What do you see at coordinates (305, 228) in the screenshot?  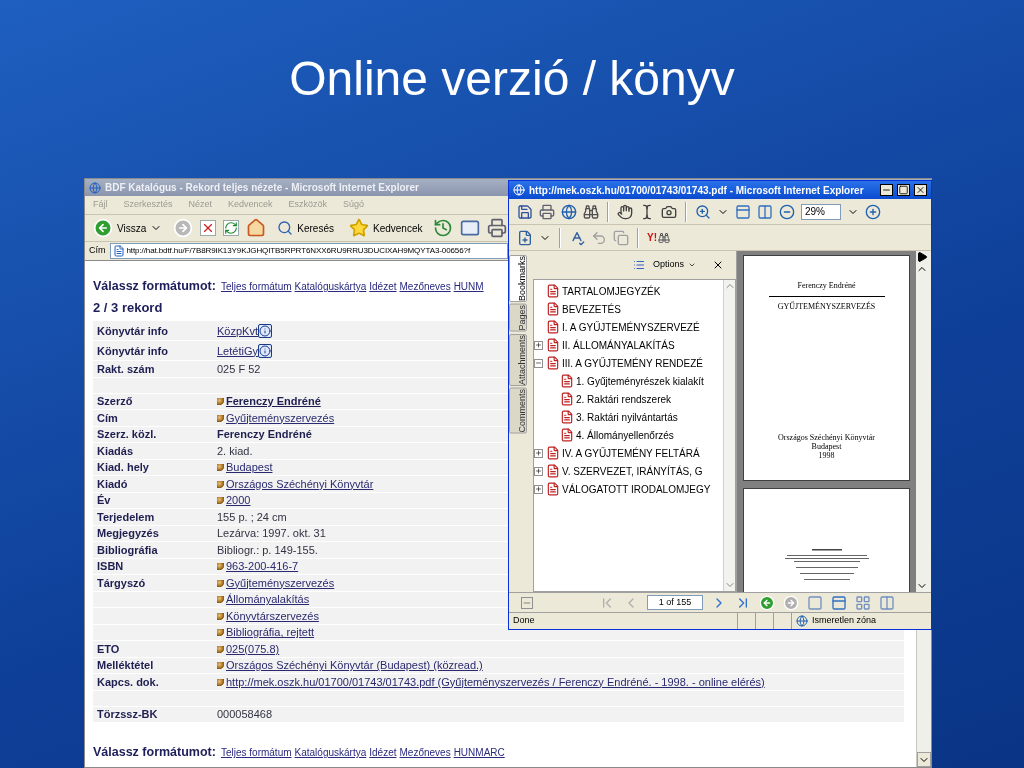 I see `search-button: Keresés` at bounding box center [305, 228].